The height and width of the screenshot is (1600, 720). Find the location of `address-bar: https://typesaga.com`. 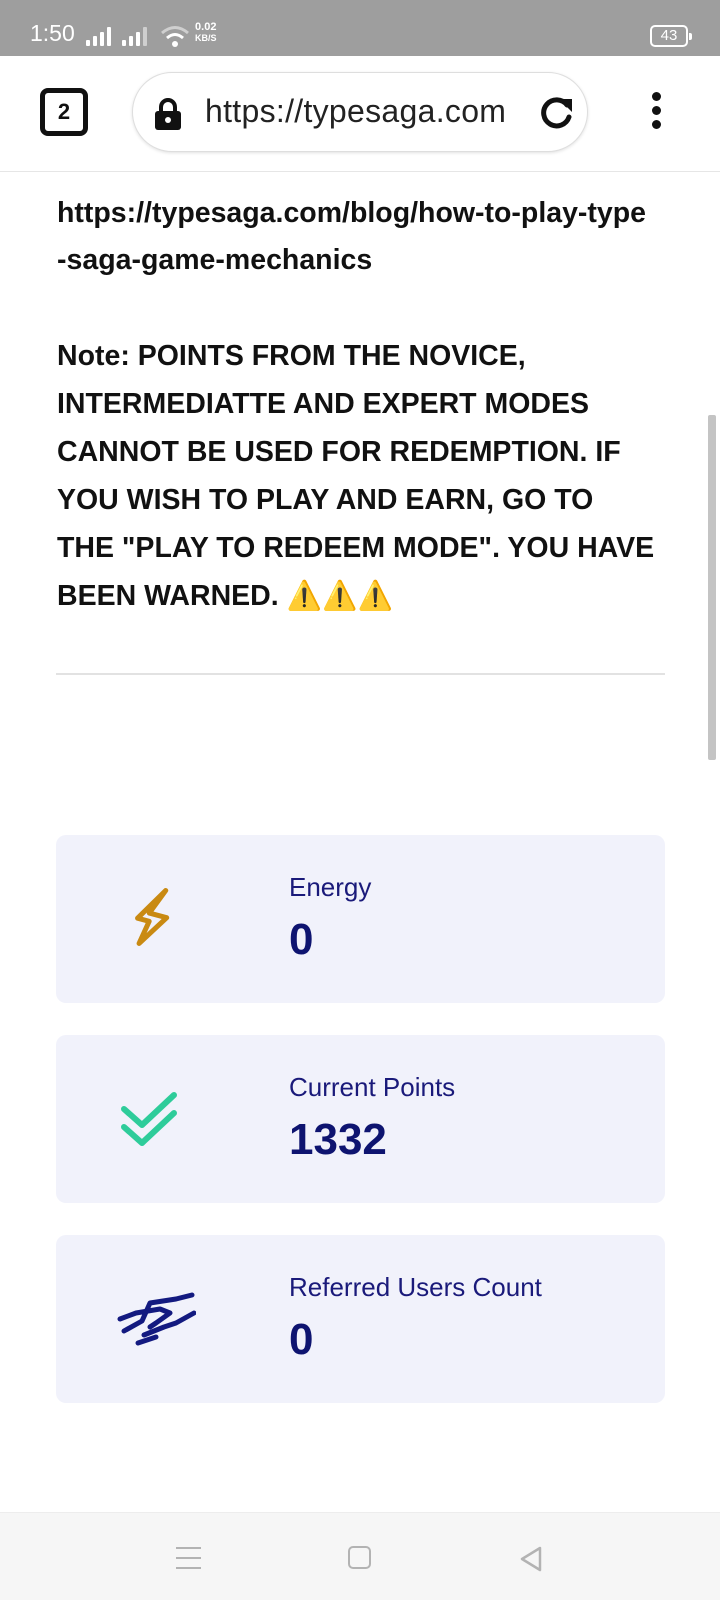

address-bar: https://typesaga.com is located at coordinates (360, 112).